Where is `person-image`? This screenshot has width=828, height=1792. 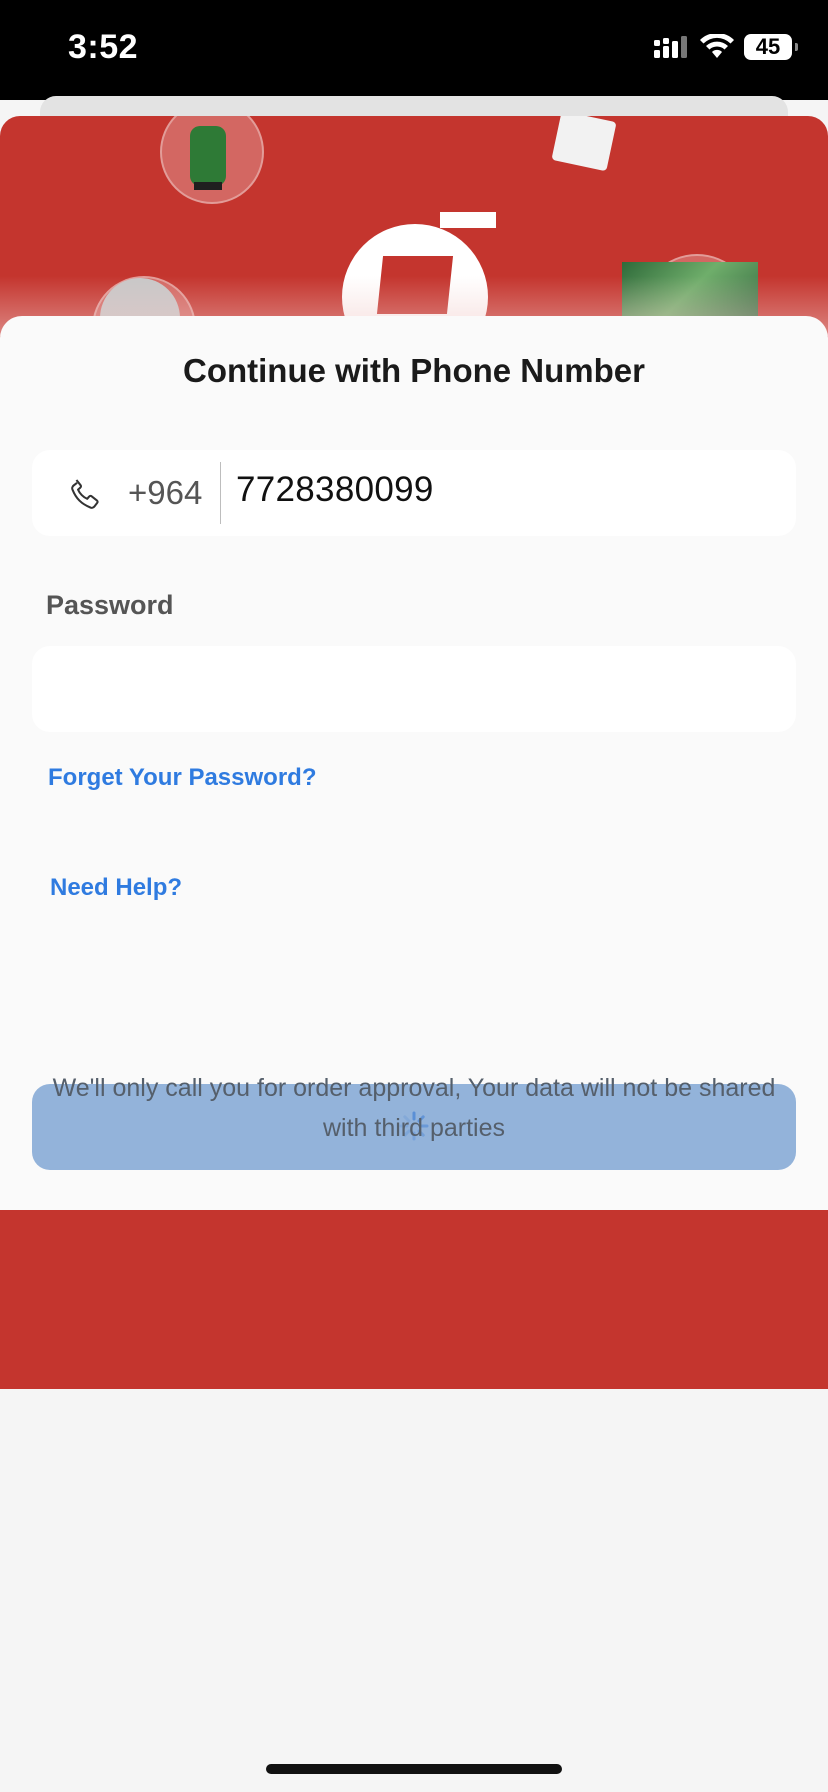
person-image is located at coordinates (208, 158).